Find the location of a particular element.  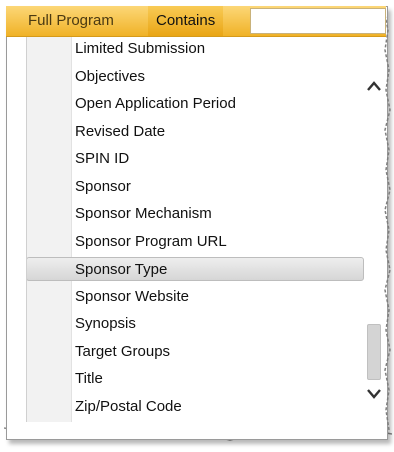

list-item-label: Sponsor Program URL is located at coordinates (151, 241).